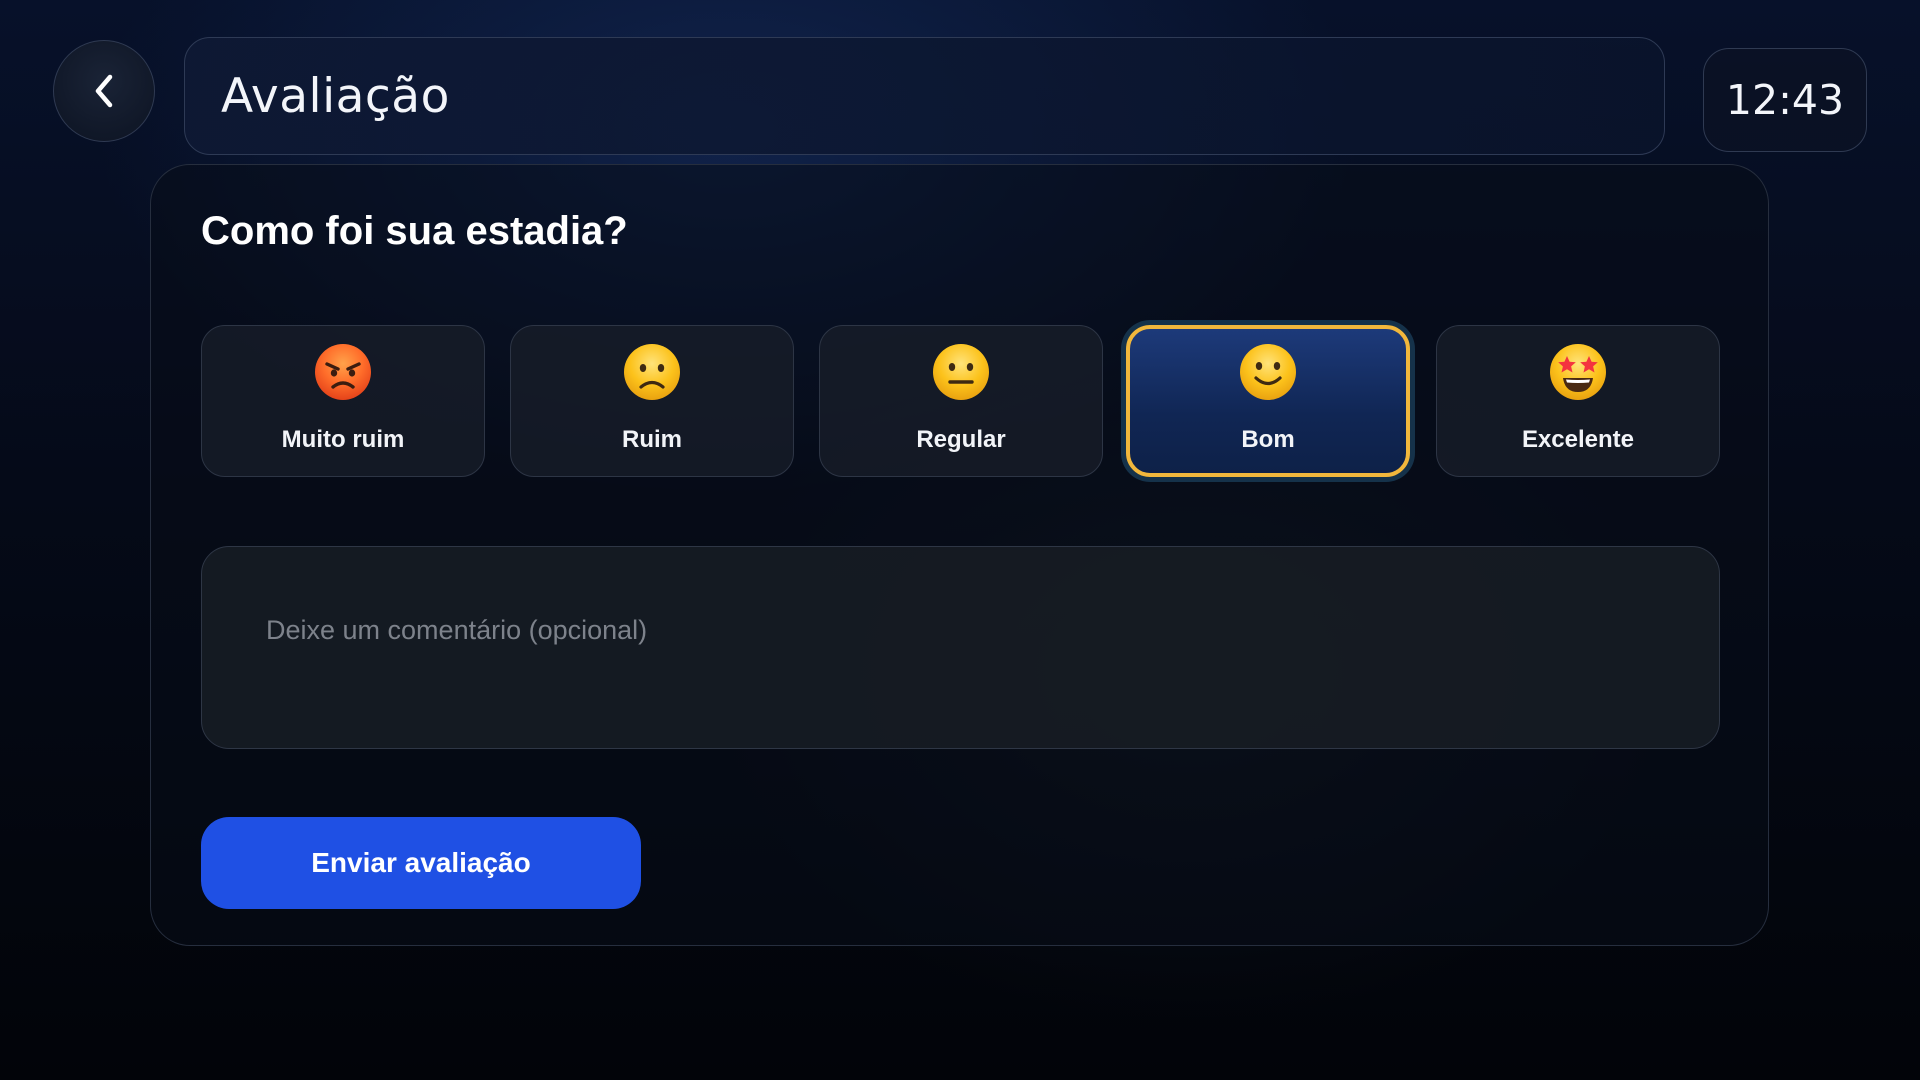 The width and height of the screenshot is (1920, 1080). I want to click on neutral-face-icon, so click(961, 374).